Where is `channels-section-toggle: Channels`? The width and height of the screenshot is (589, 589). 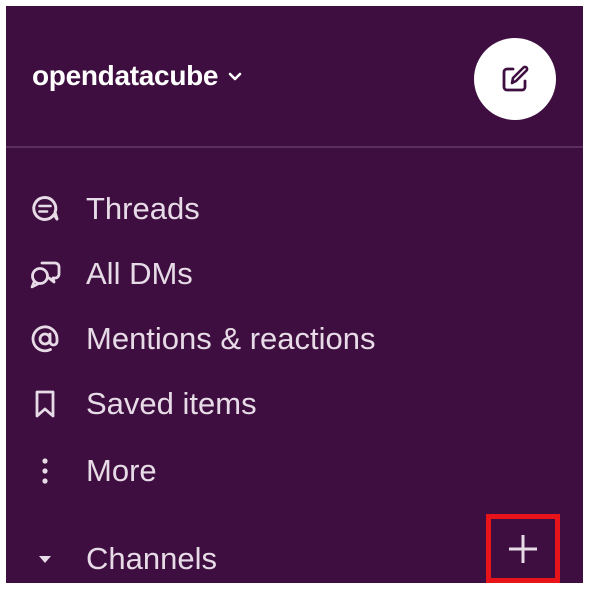
channels-section-toggle: Channels is located at coordinates (236, 558).